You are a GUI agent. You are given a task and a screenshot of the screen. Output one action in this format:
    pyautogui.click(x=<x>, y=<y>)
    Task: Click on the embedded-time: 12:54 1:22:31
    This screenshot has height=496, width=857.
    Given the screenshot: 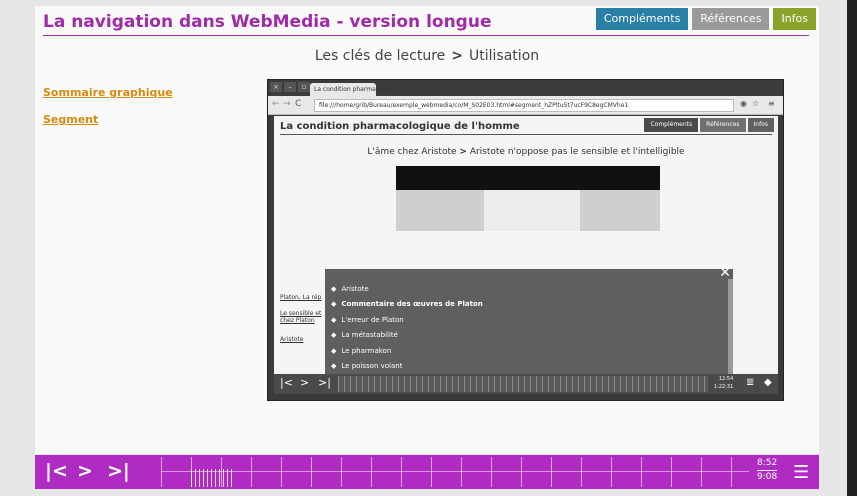 What is the action you would take?
    pyautogui.click(x=723, y=383)
    